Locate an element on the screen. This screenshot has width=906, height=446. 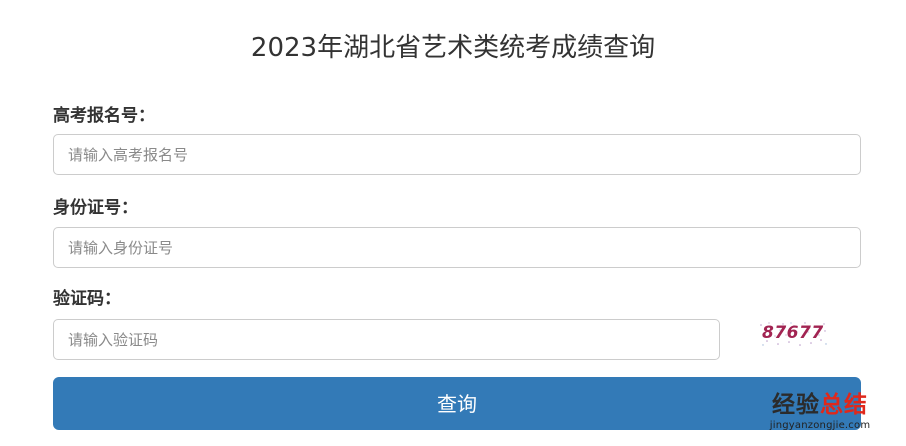
watermark: 经验总结 jingyanzongjie.com is located at coordinates (820, 411).